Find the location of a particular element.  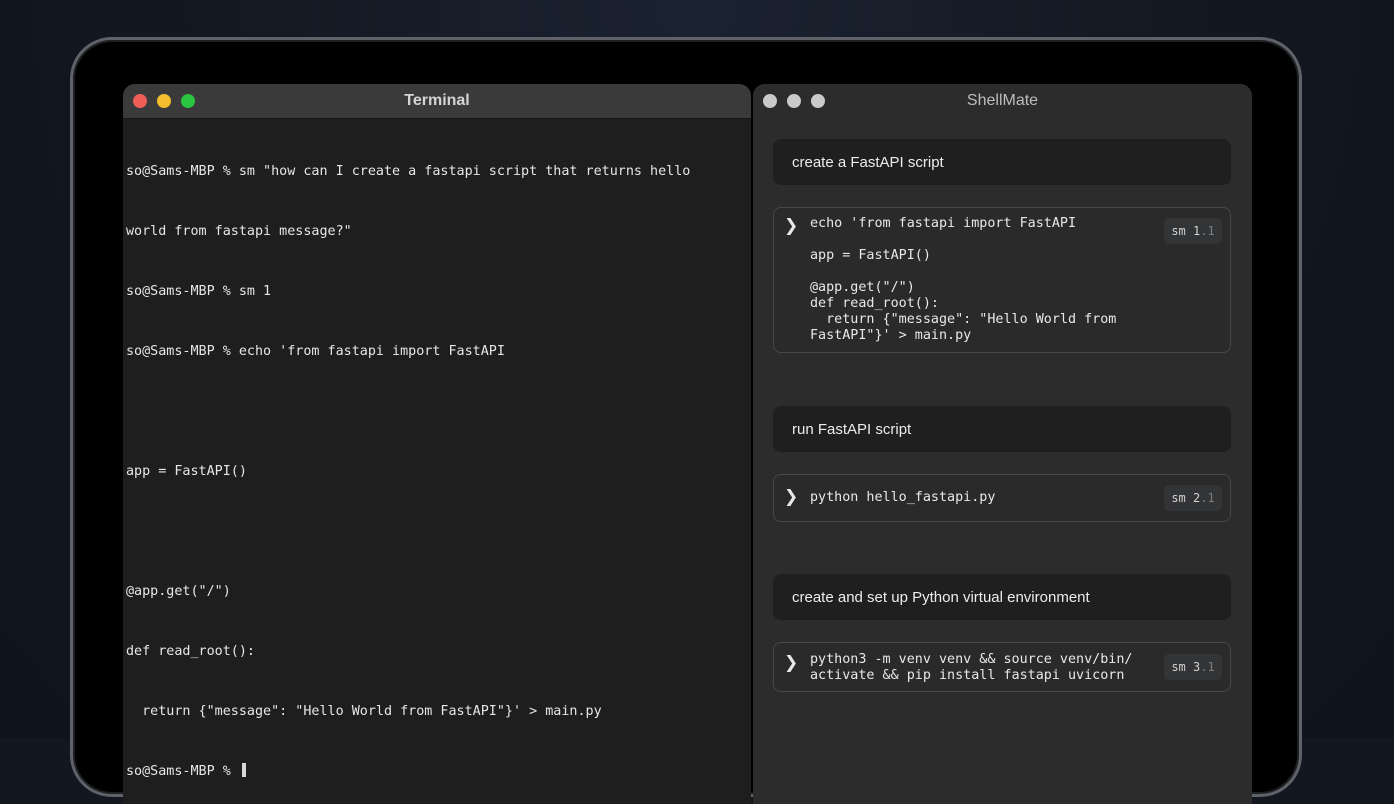

command-shortcut-badge: sm 1.1 is located at coordinates (1193, 231).